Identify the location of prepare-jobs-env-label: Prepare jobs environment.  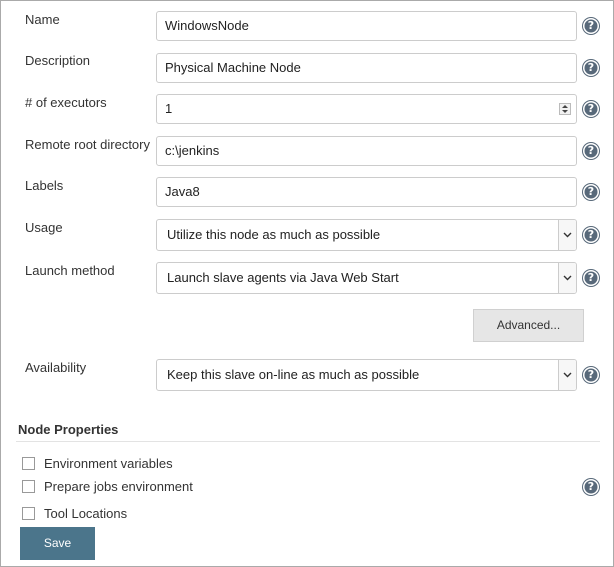
(118, 486).